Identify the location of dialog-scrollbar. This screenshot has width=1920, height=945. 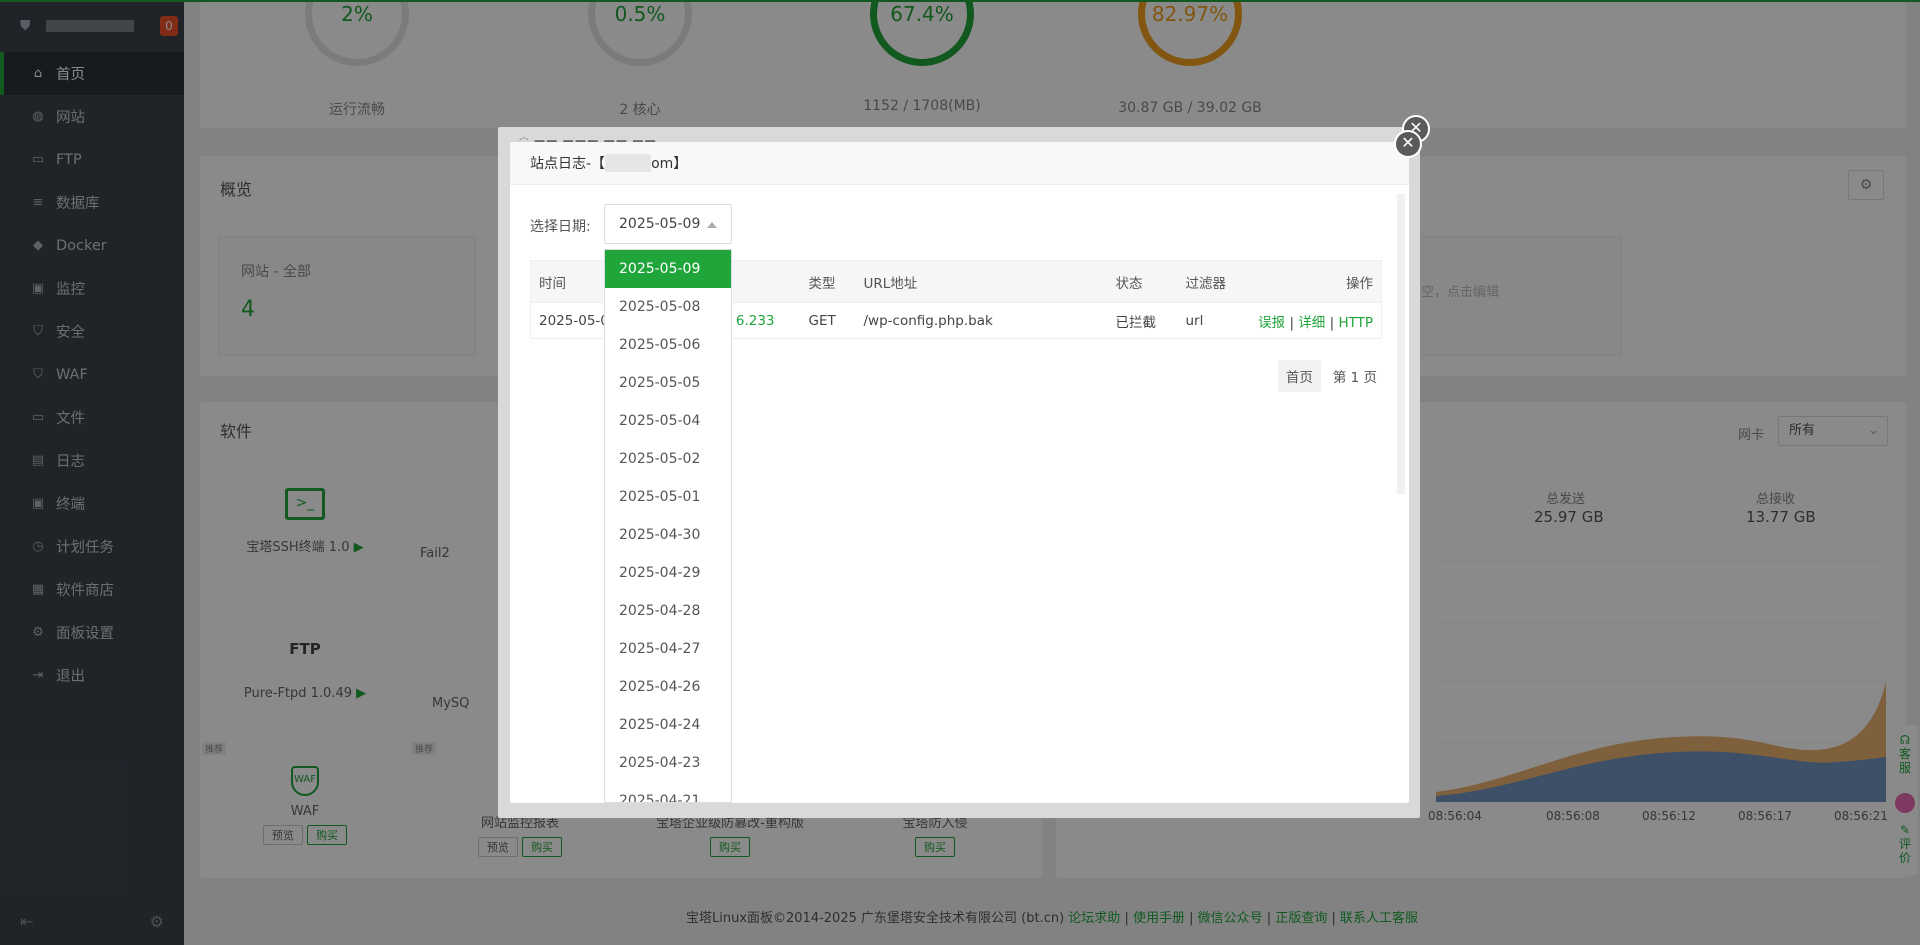
(1401, 344).